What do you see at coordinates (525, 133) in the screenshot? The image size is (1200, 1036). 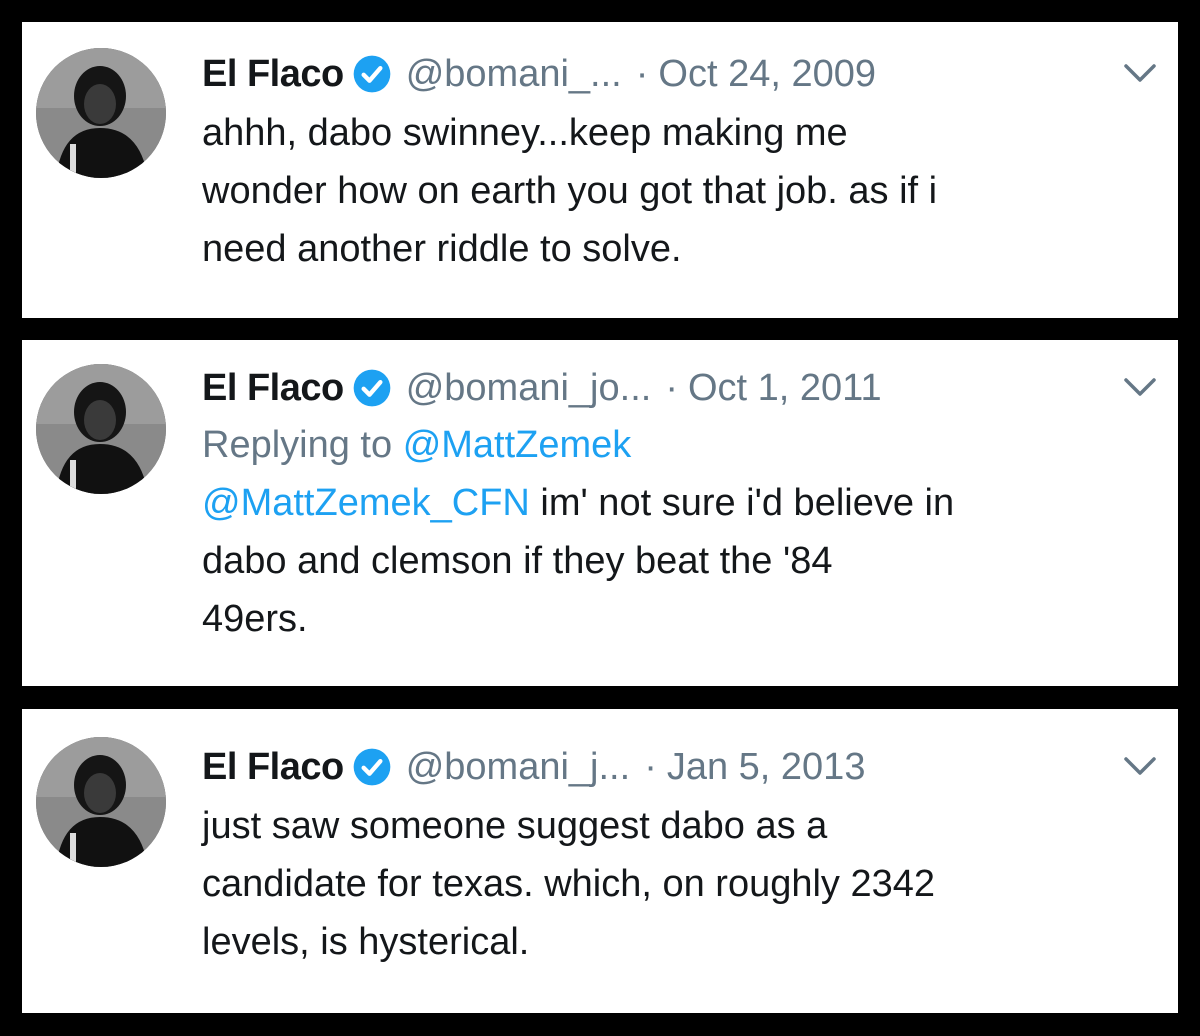 I see `tweet-text-line: ahhh, dabo swinney...keep making me` at bounding box center [525, 133].